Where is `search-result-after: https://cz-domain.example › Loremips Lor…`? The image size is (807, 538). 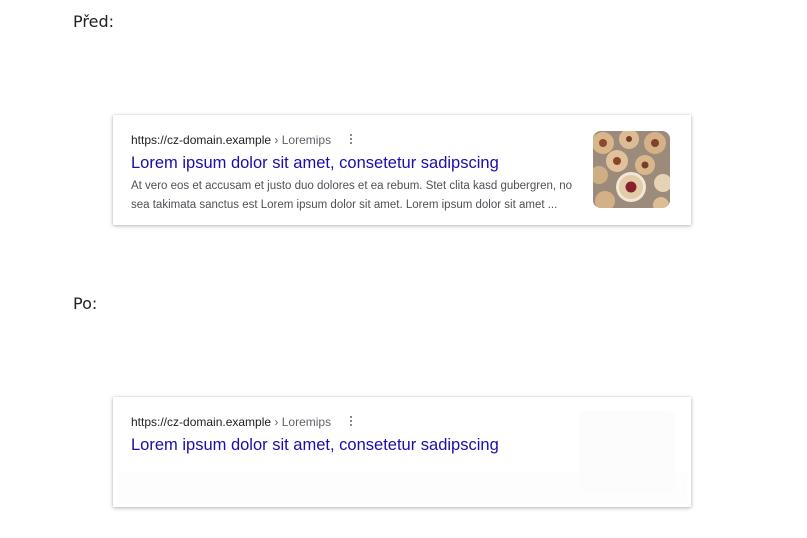
search-result-after: https://cz-domain.example › Loremips Lor… is located at coordinates (402, 452).